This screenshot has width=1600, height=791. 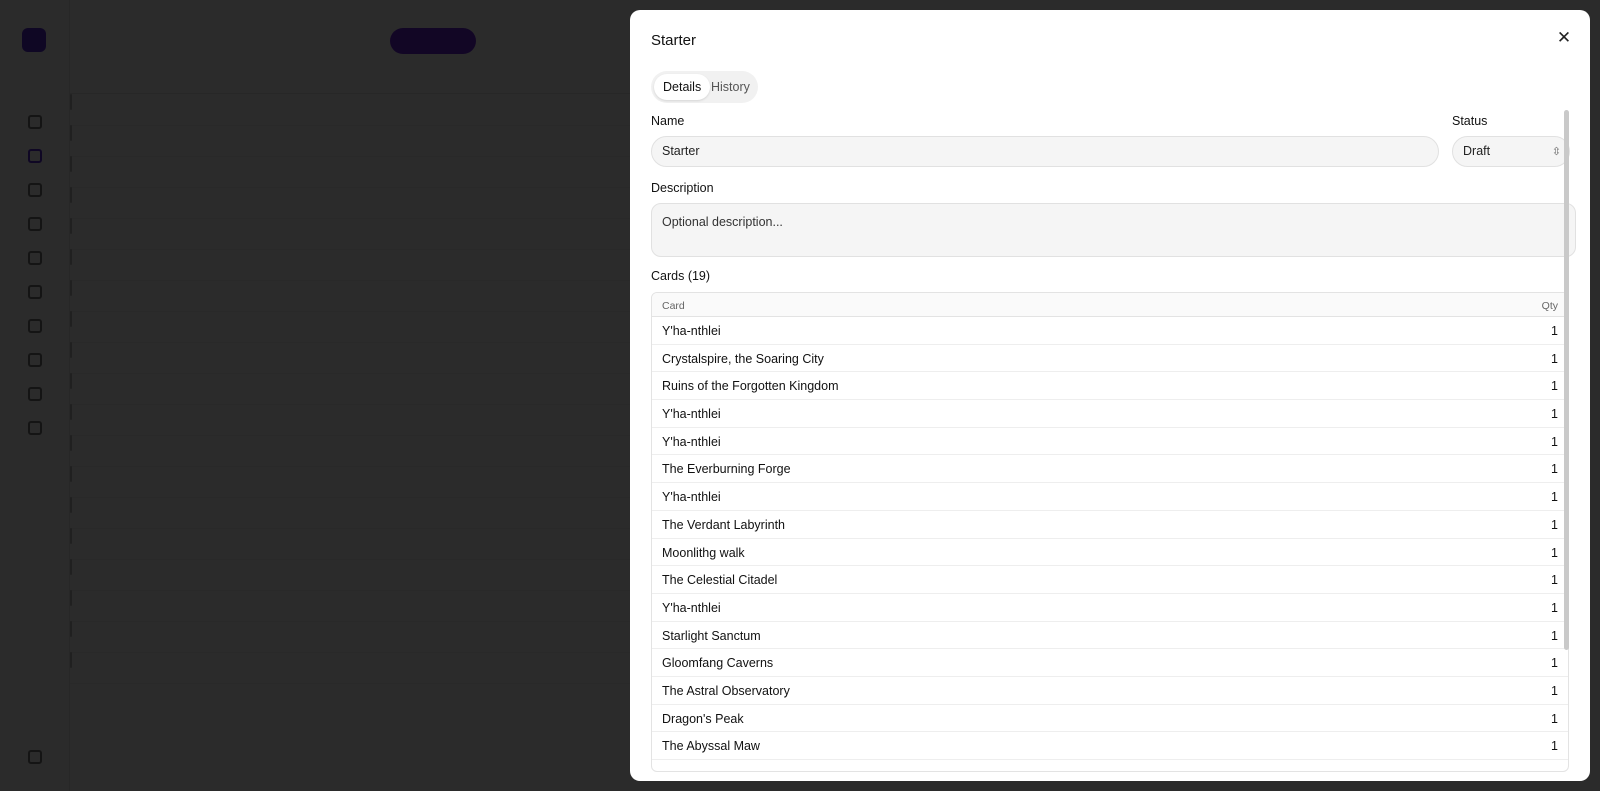 What do you see at coordinates (674, 40) in the screenshot?
I see `modal-title: Starter` at bounding box center [674, 40].